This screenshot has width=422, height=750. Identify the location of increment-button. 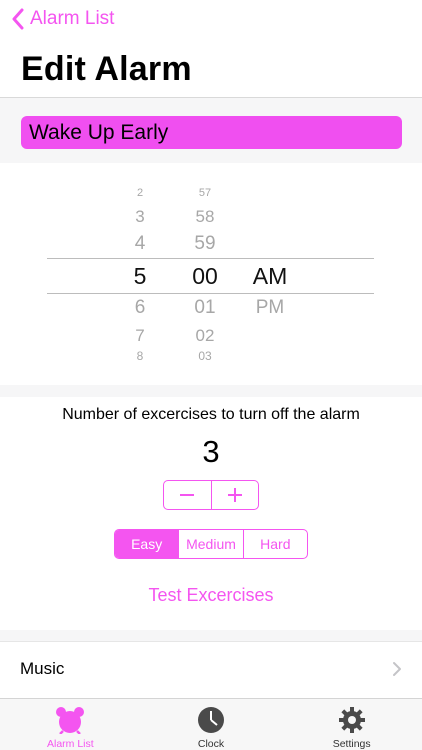
(234, 495).